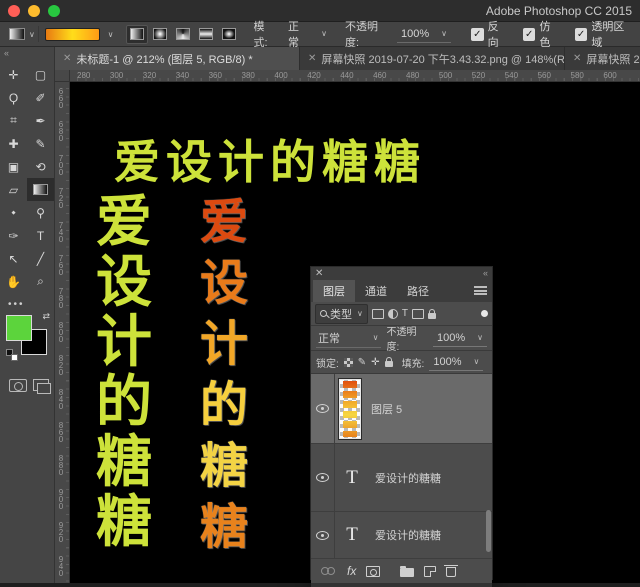  Describe the element at coordinates (480, 290) in the screenshot. I see `panel-menu-icon` at that location.